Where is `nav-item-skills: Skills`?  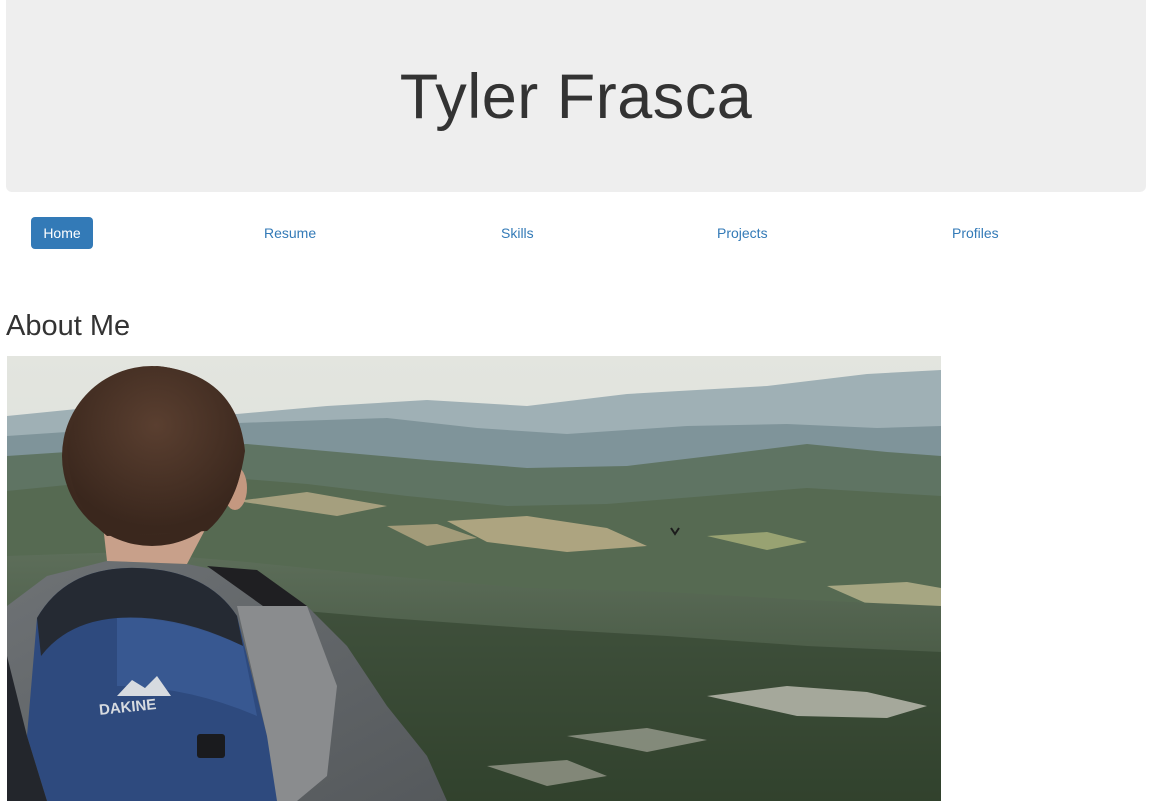
nav-item-skills: Skills is located at coordinates (517, 233).